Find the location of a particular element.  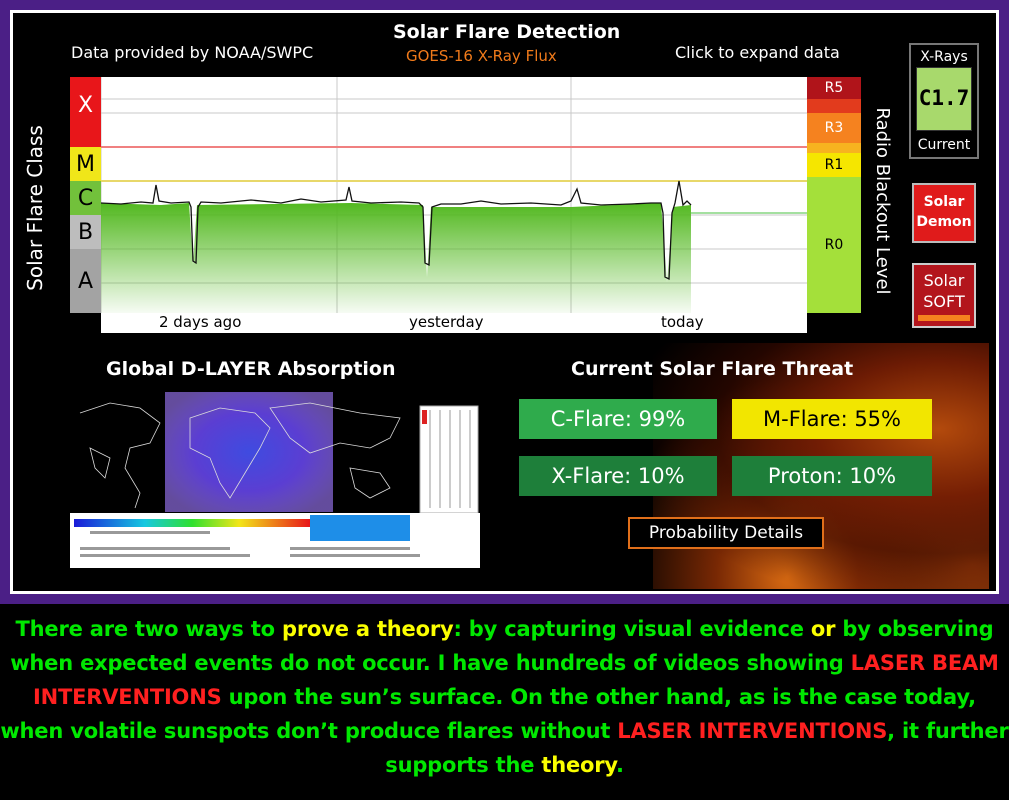

flare-class-x-band is located at coordinates (85, 140).